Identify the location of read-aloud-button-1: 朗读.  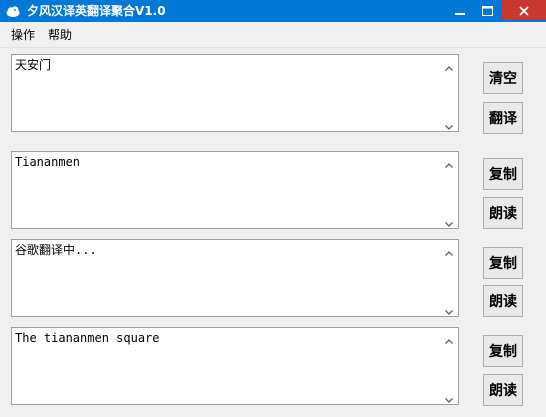
(503, 213).